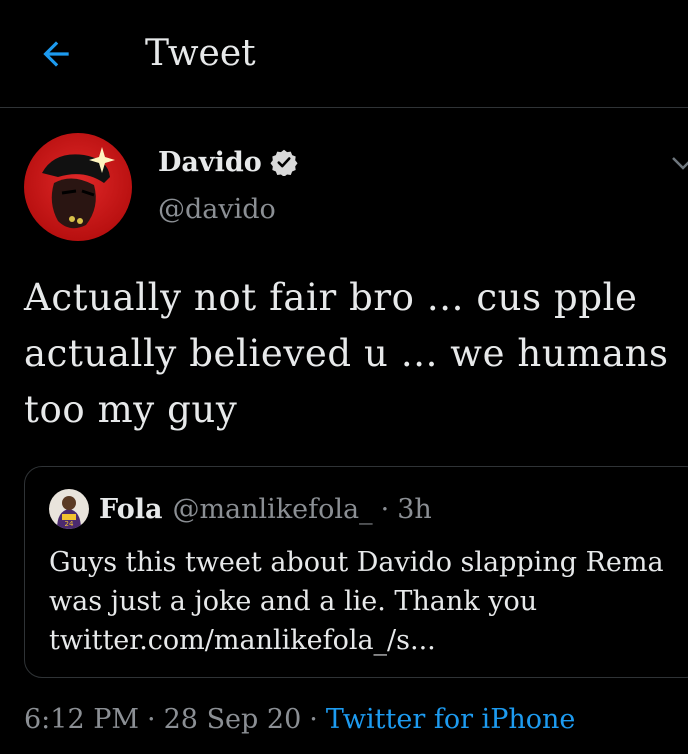  Describe the element at coordinates (200, 53) in the screenshot. I see `page-title: Tweet` at that location.